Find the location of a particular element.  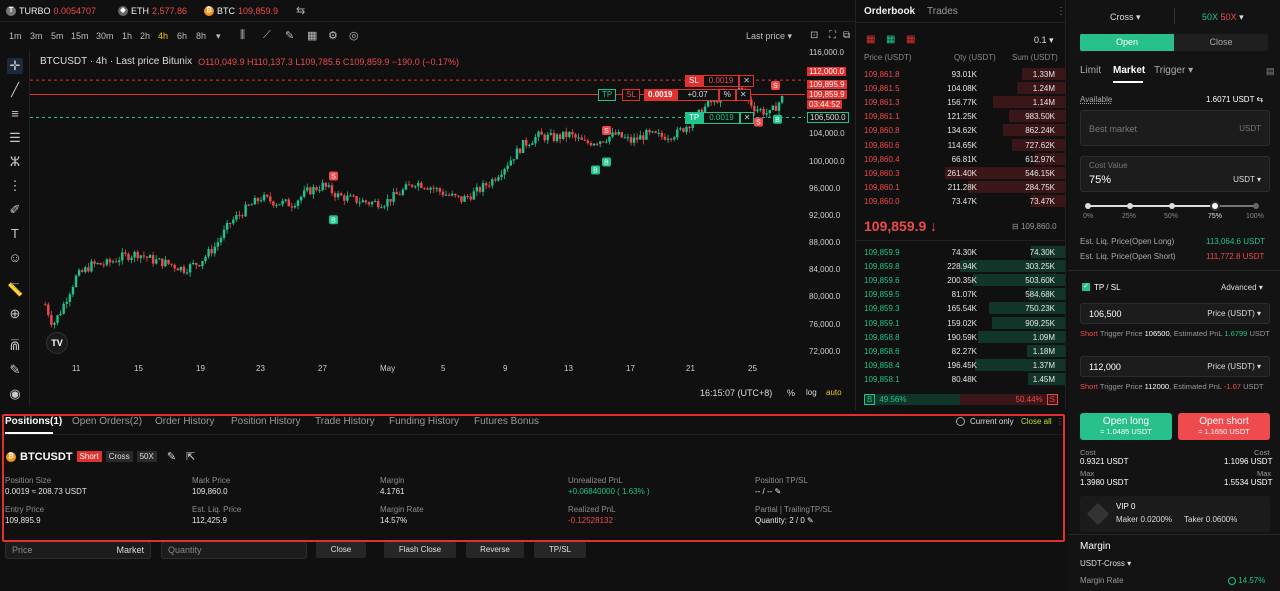

tab-orderbook: Orderbook is located at coordinates (889, 11).